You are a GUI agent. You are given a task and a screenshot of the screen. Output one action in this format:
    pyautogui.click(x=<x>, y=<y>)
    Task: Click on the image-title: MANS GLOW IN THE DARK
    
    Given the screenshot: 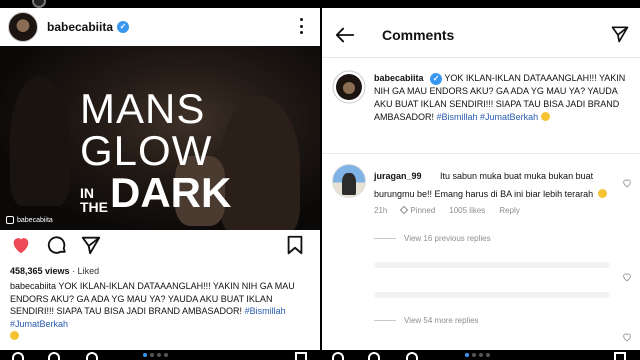 What is the action you would take?
    pyautogui.click(x=165, y=151)
    